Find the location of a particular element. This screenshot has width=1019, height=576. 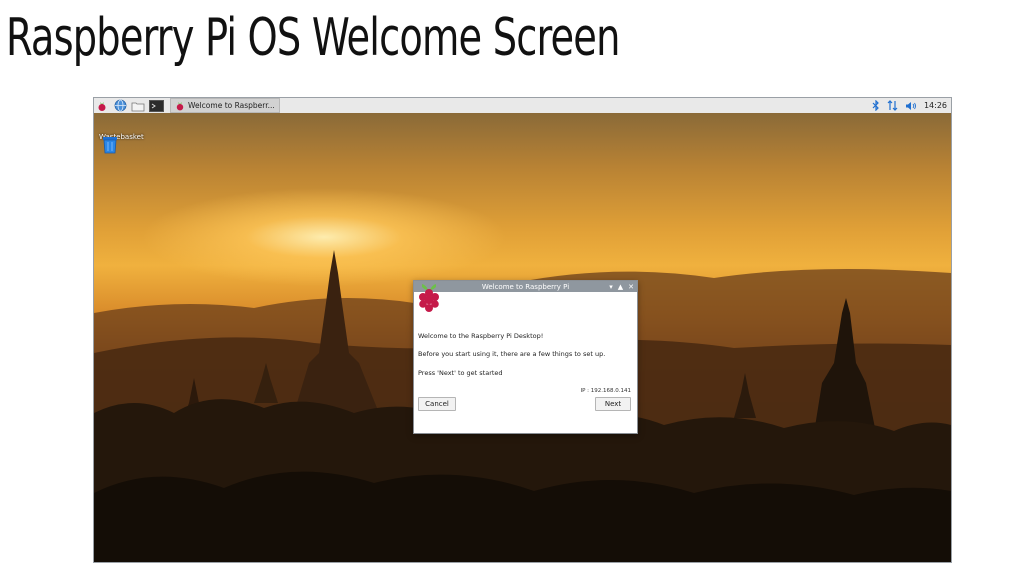

system-tray: 14:26 is located at coordinates (911, 105).